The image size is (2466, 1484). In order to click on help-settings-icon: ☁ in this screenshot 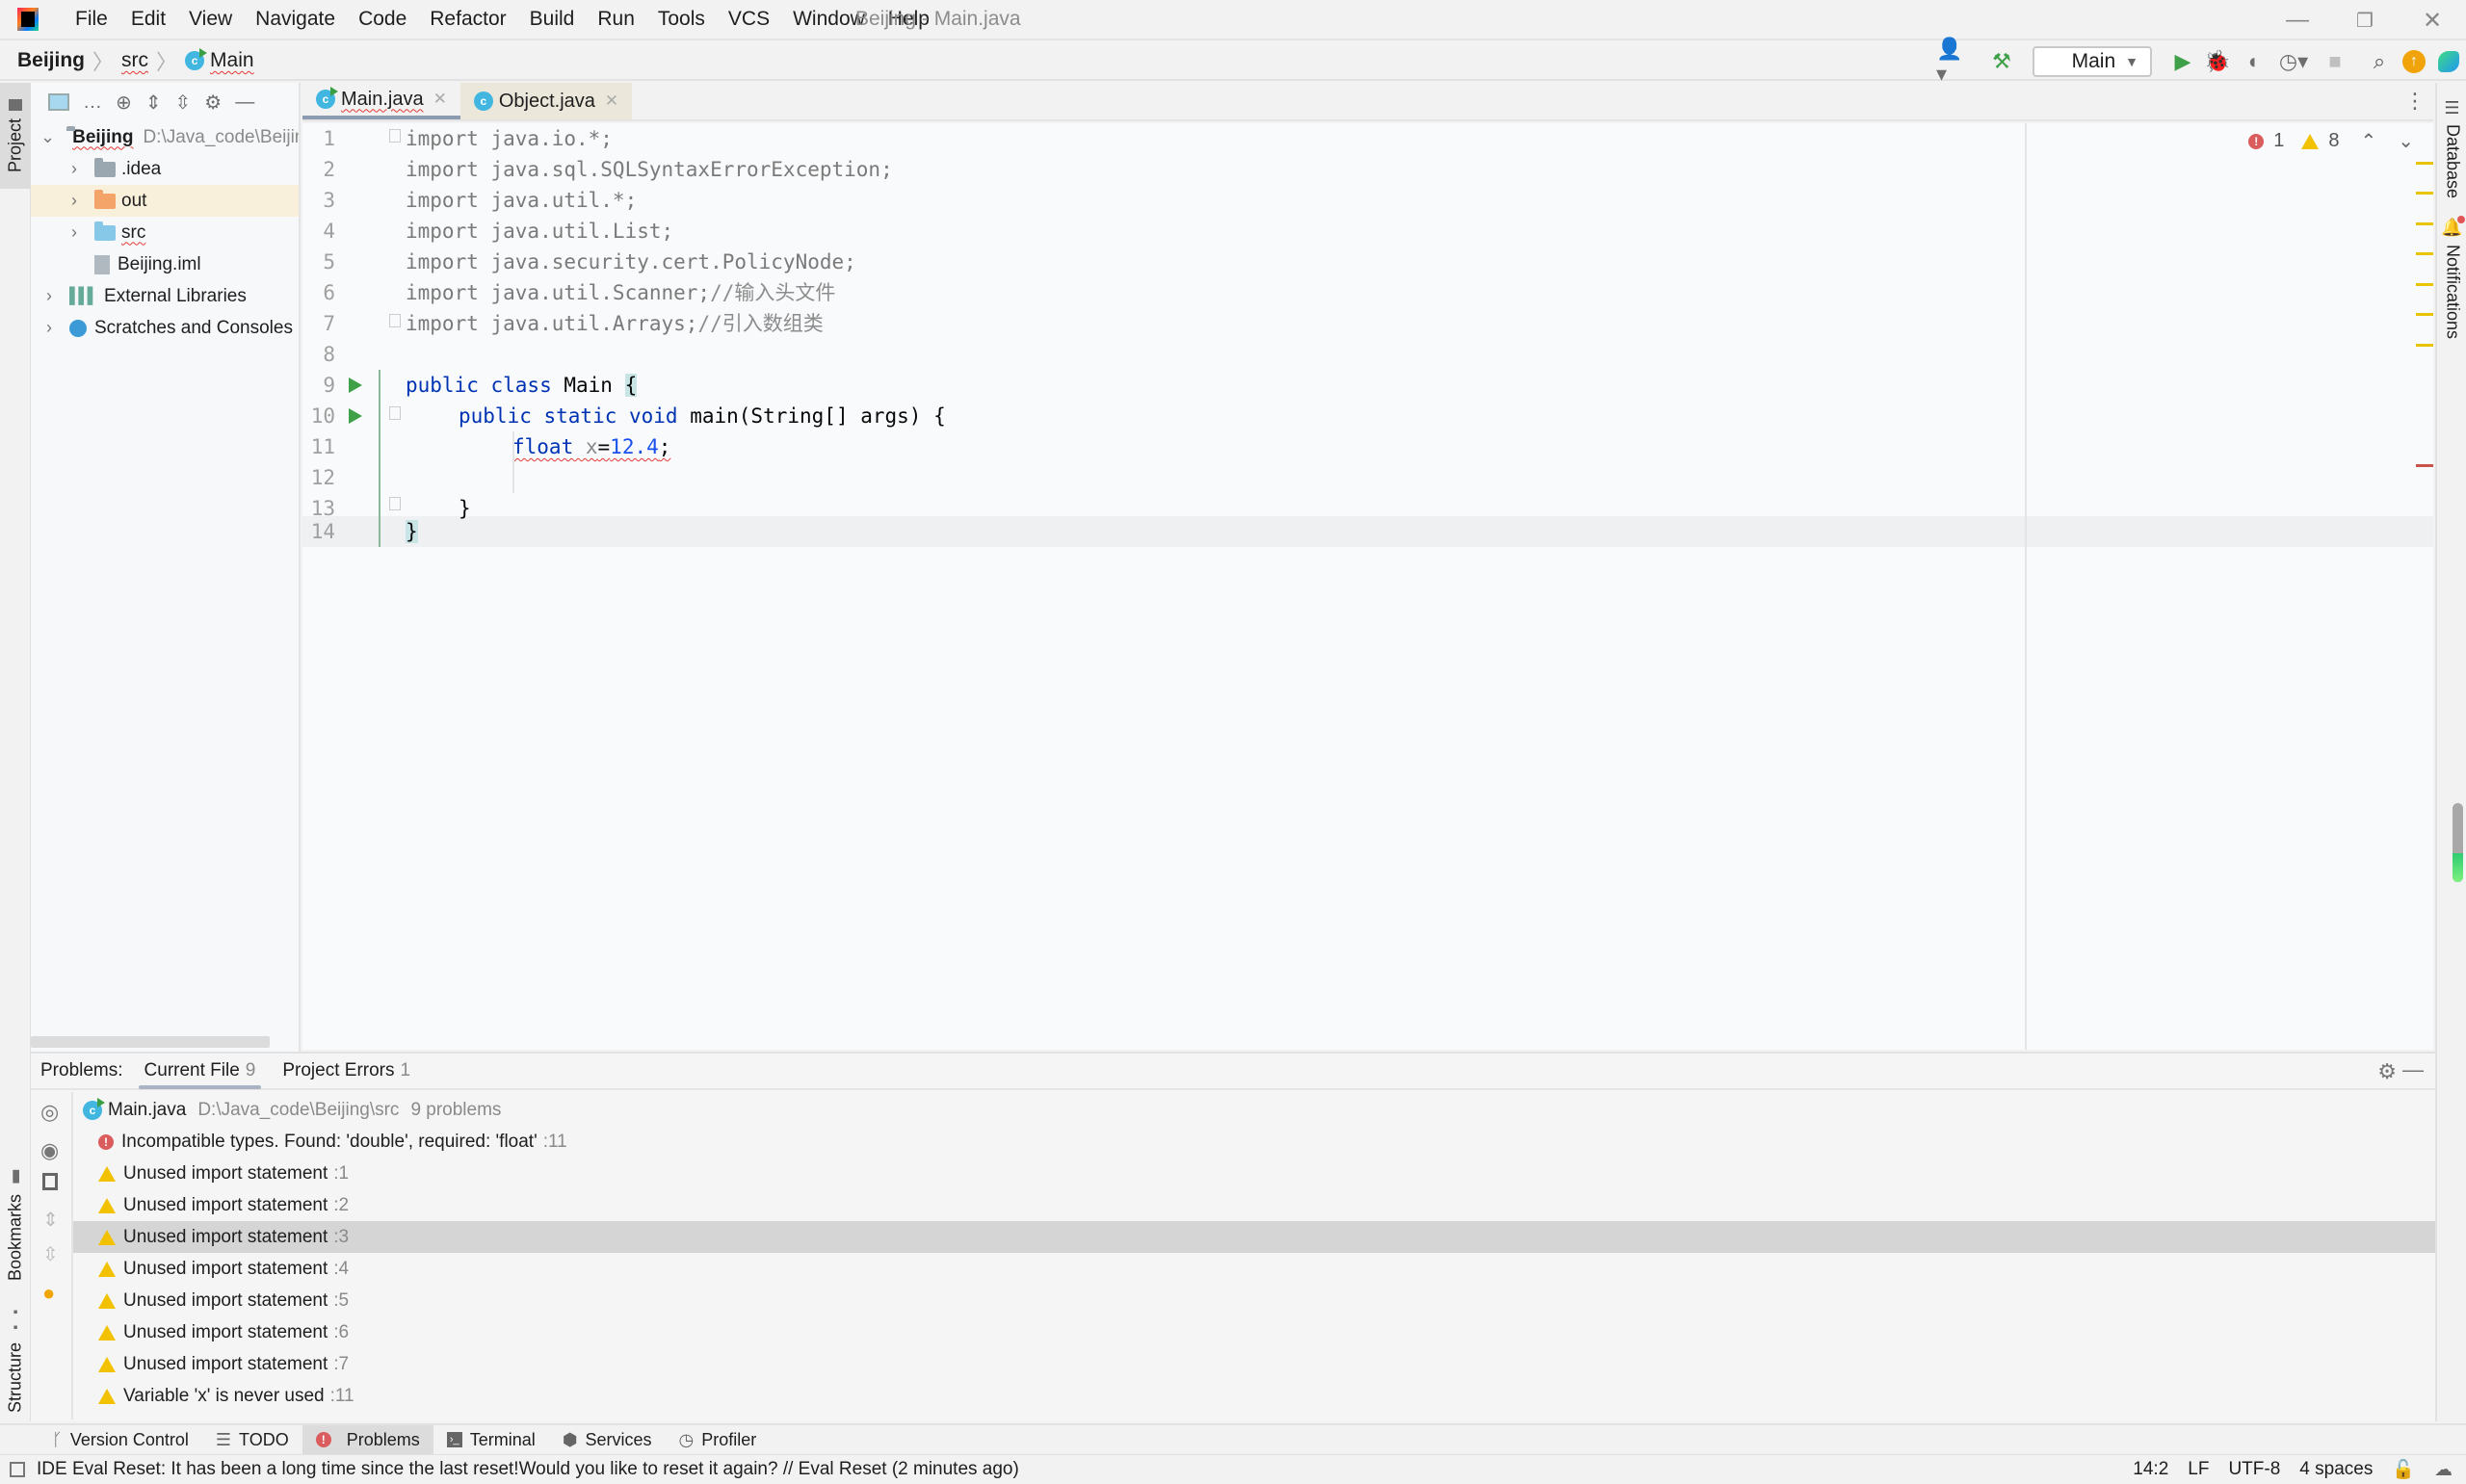, I will do `click(2443, 1470)`.